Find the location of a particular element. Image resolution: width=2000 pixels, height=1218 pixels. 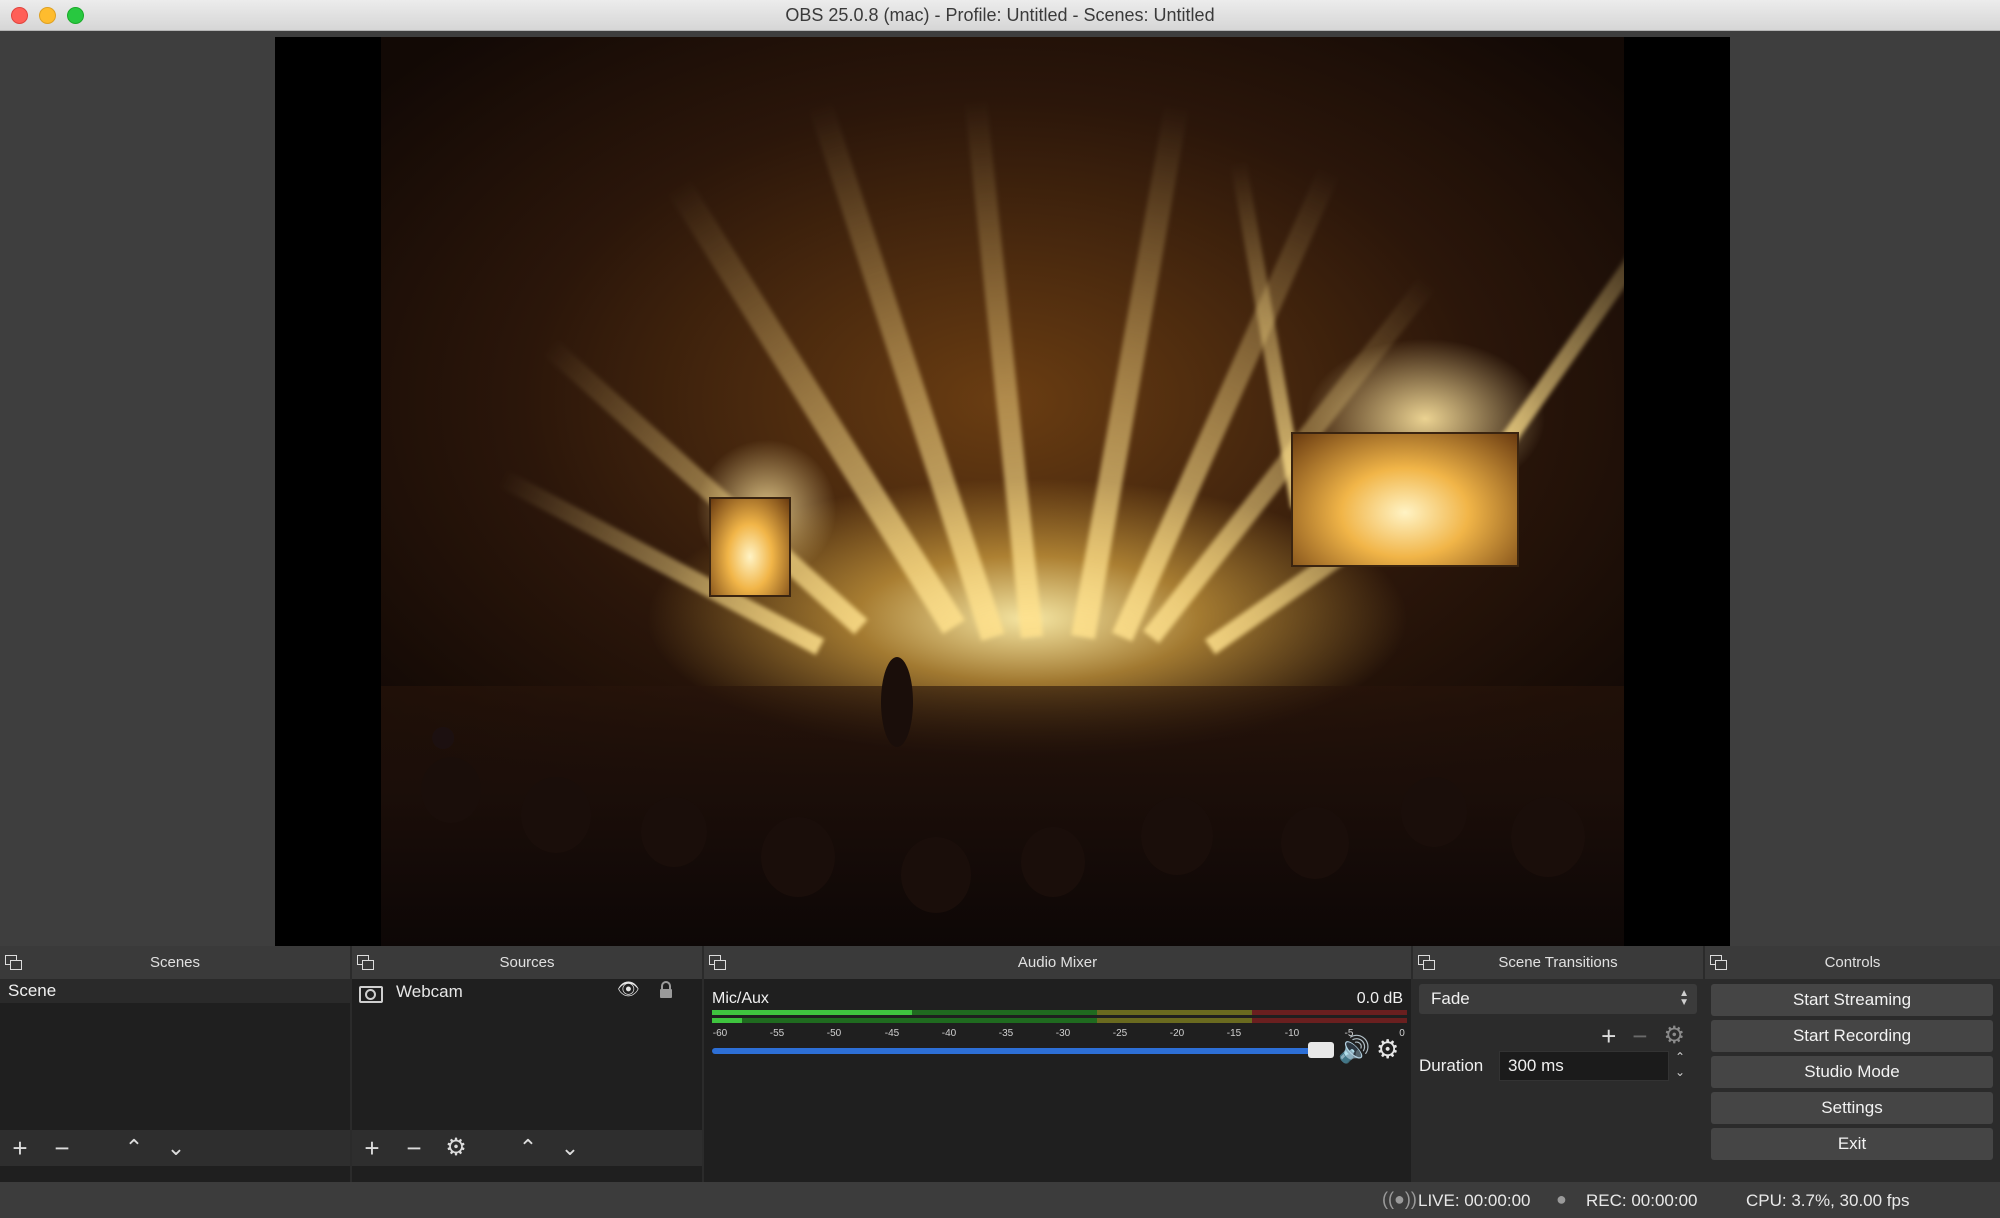

select-arrows-icon: ▲ ▼ is located at coordinates (1684, 998).